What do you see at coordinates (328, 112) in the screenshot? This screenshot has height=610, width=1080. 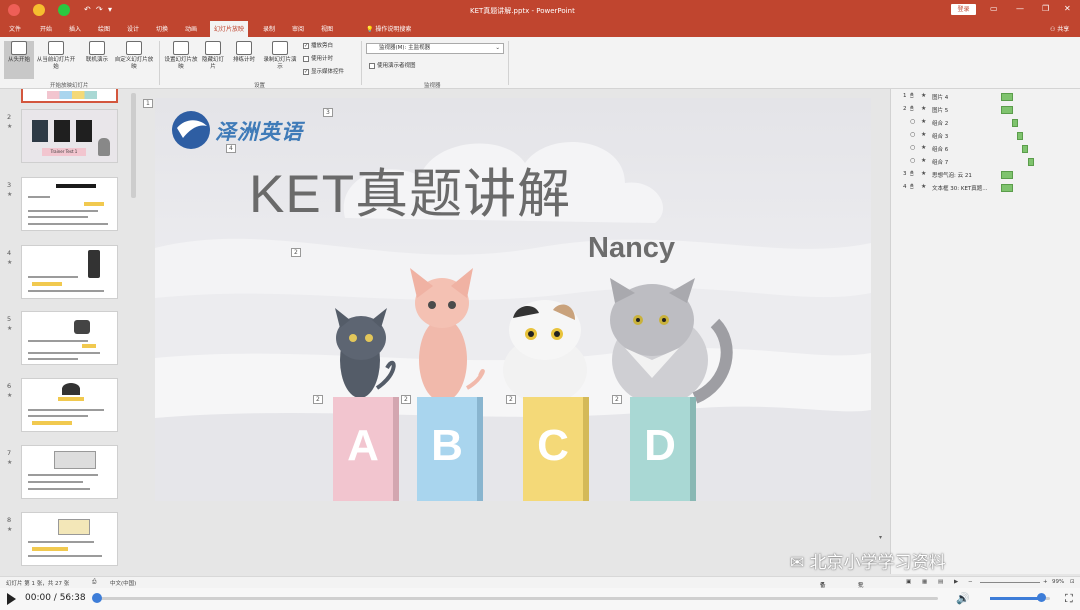 I see `animation-marker: 3` at bounding box center [328, 112].